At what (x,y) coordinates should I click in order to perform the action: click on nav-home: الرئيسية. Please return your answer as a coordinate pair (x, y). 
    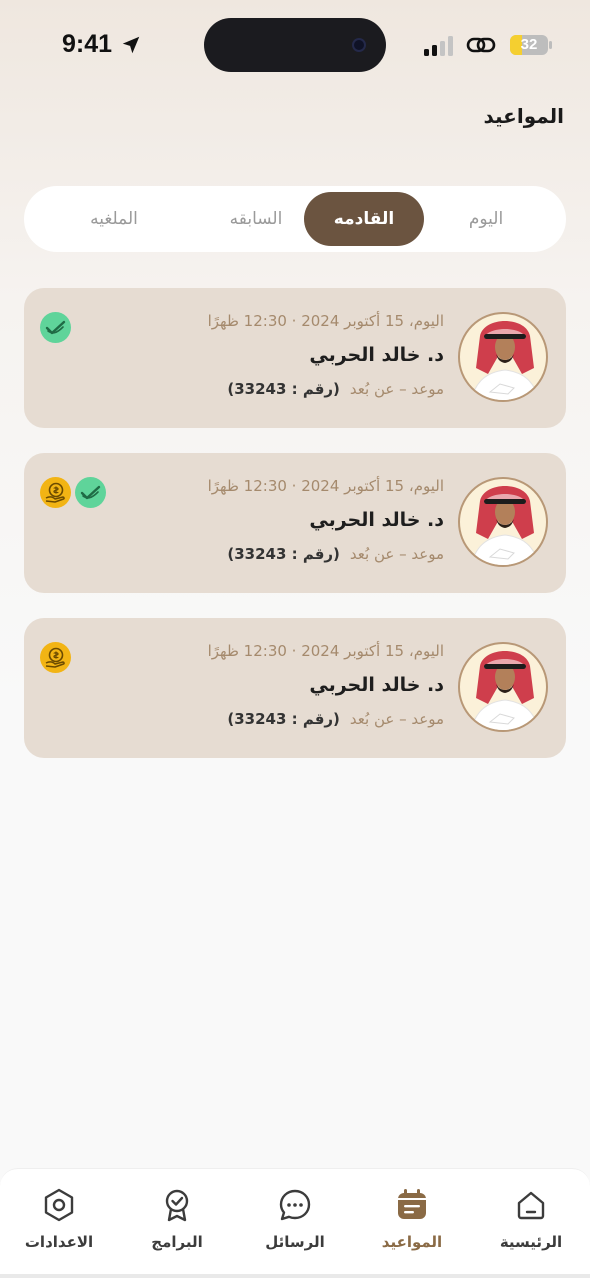
    Looking at the image, I should click on (531, 1219).